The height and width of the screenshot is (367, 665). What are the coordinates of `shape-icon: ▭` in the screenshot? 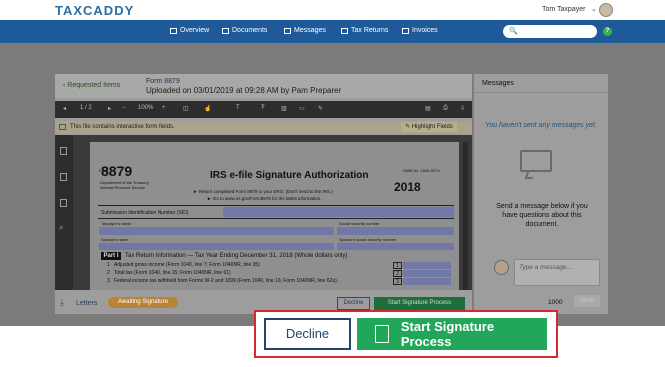 It's located at (302, 108).